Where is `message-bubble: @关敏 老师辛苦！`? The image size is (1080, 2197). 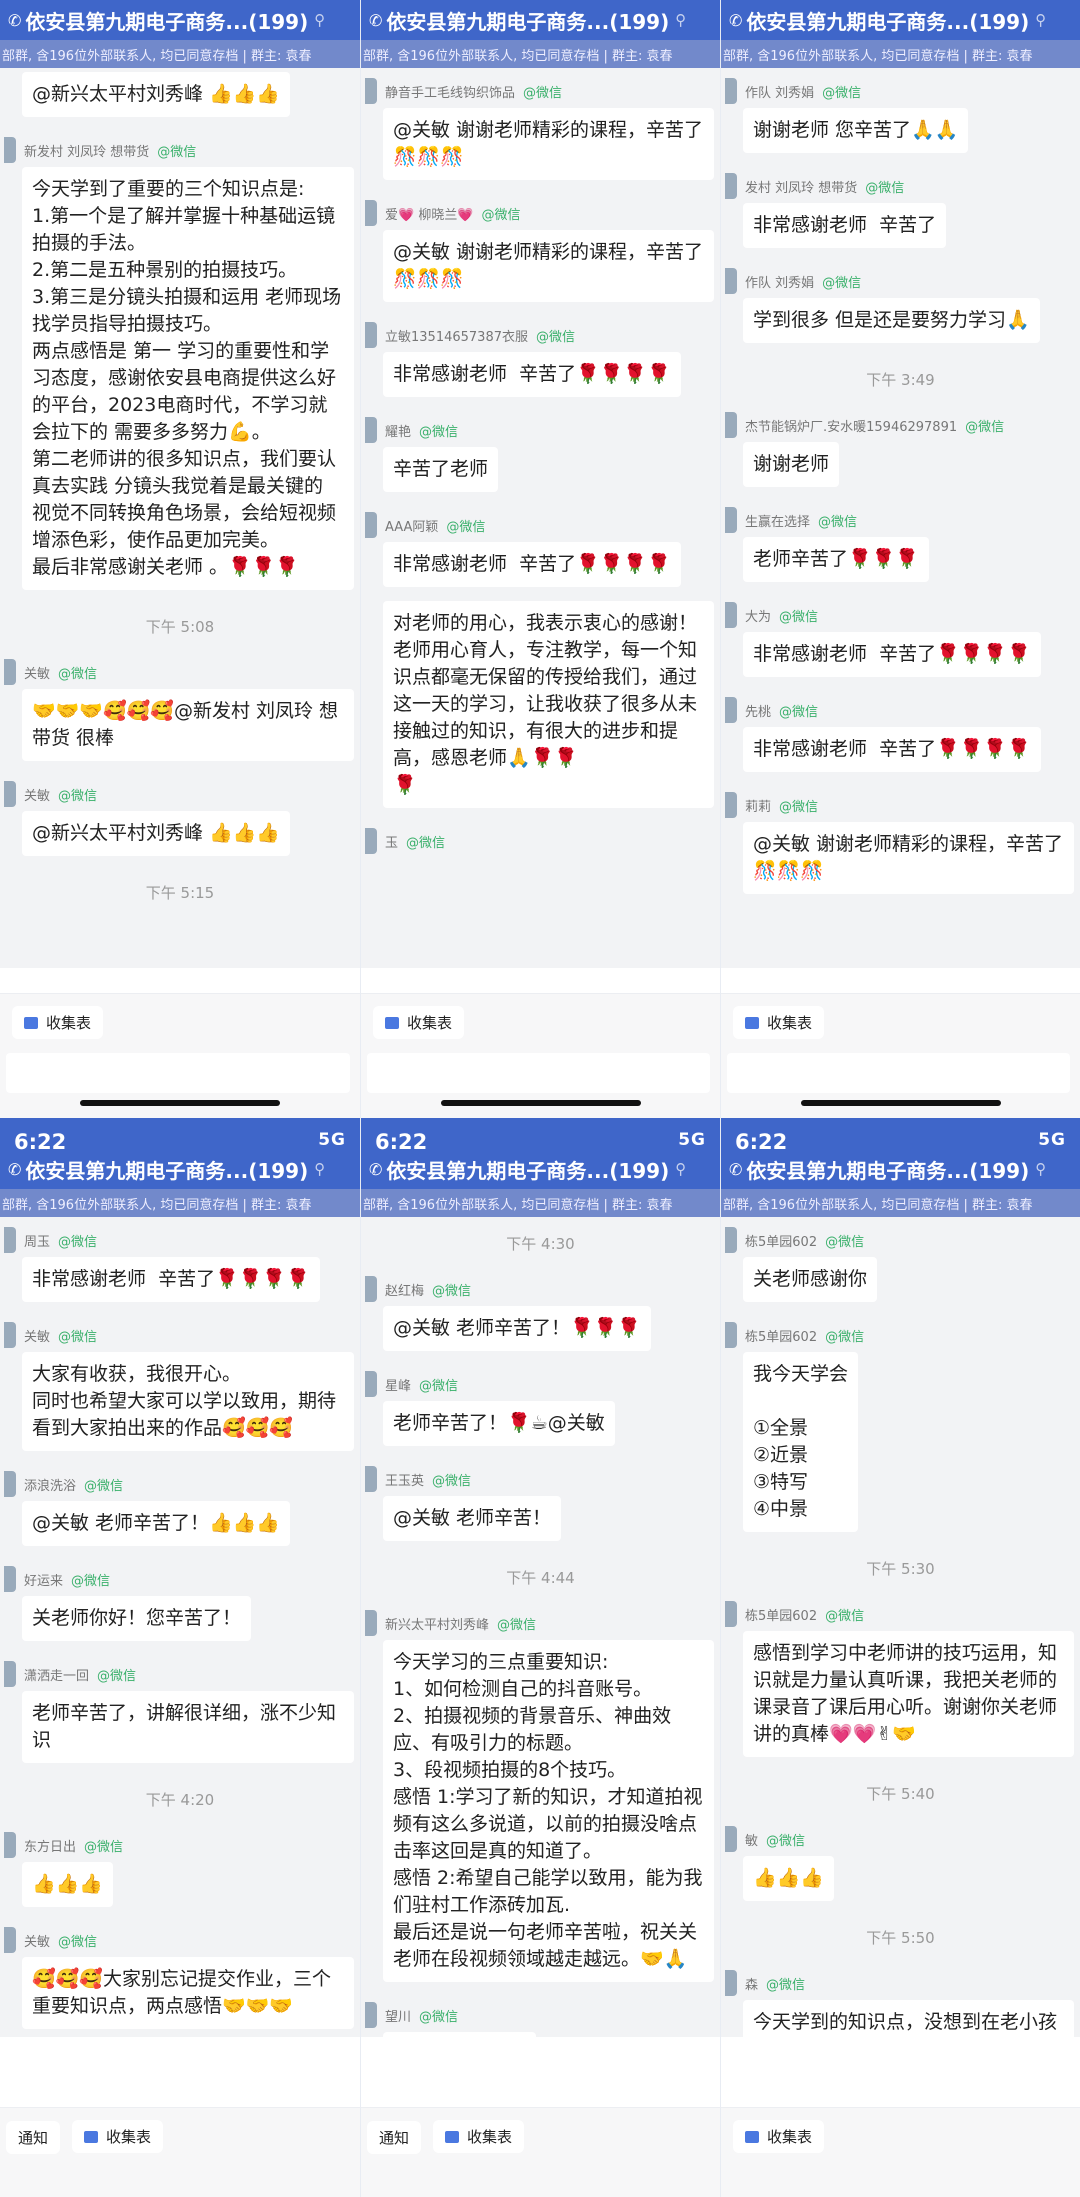
message-bubble: @关敏 老师辛苦！ is located at coordinates (472, 1518).